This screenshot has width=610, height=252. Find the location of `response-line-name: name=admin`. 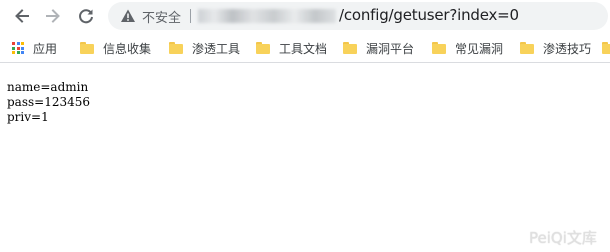

response-line-name: name=admin is located at coordinates (48, 87).